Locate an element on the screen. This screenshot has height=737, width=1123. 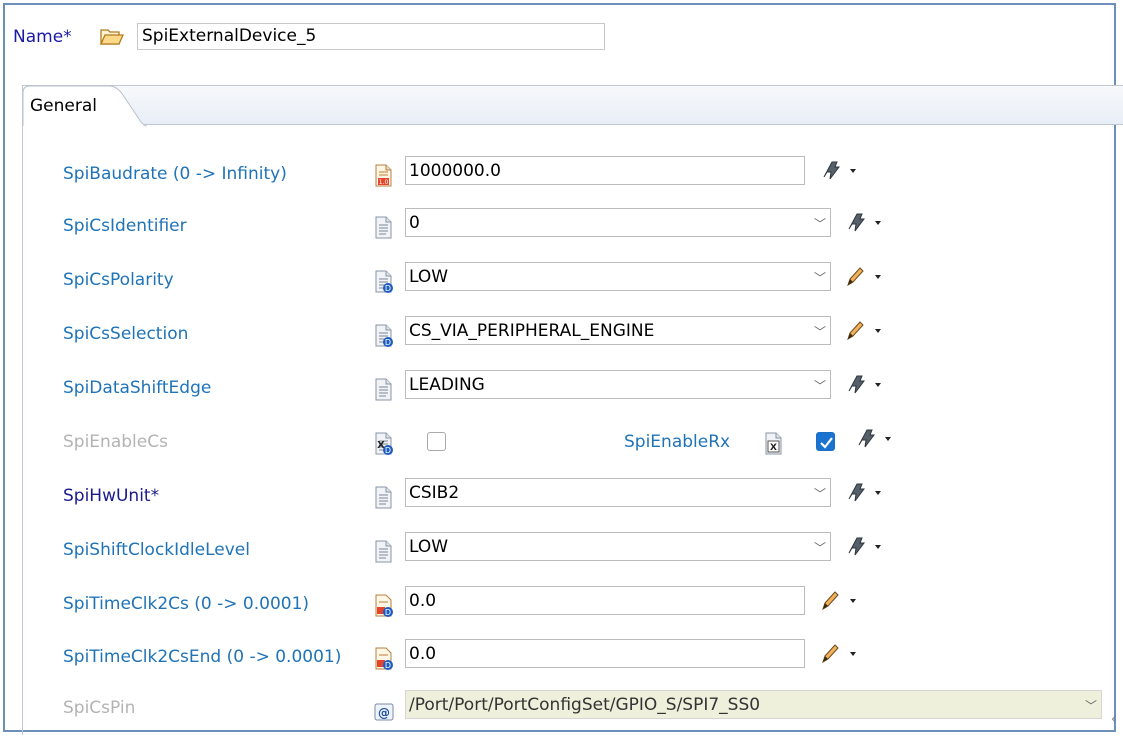
tab-general: General is located at coordinates (85, 106).